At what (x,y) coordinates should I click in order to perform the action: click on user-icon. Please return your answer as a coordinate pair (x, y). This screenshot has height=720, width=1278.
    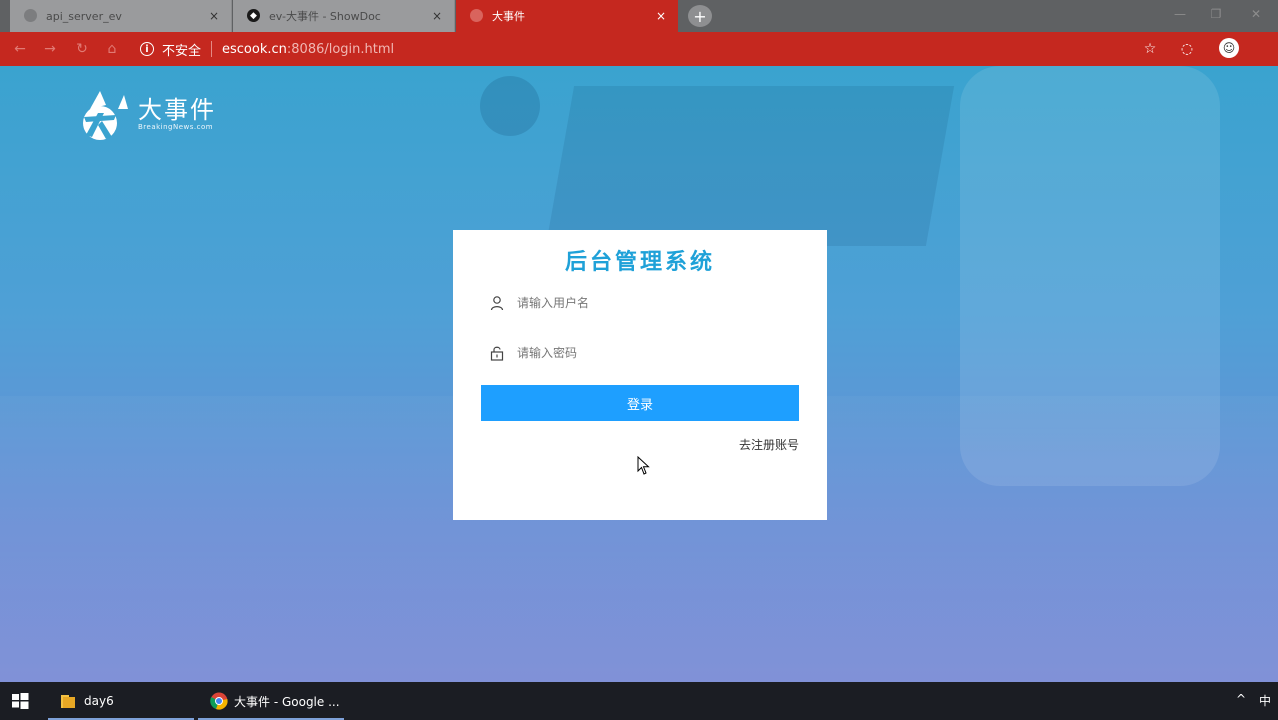
    Looking at the image, I should click on (497, 303).